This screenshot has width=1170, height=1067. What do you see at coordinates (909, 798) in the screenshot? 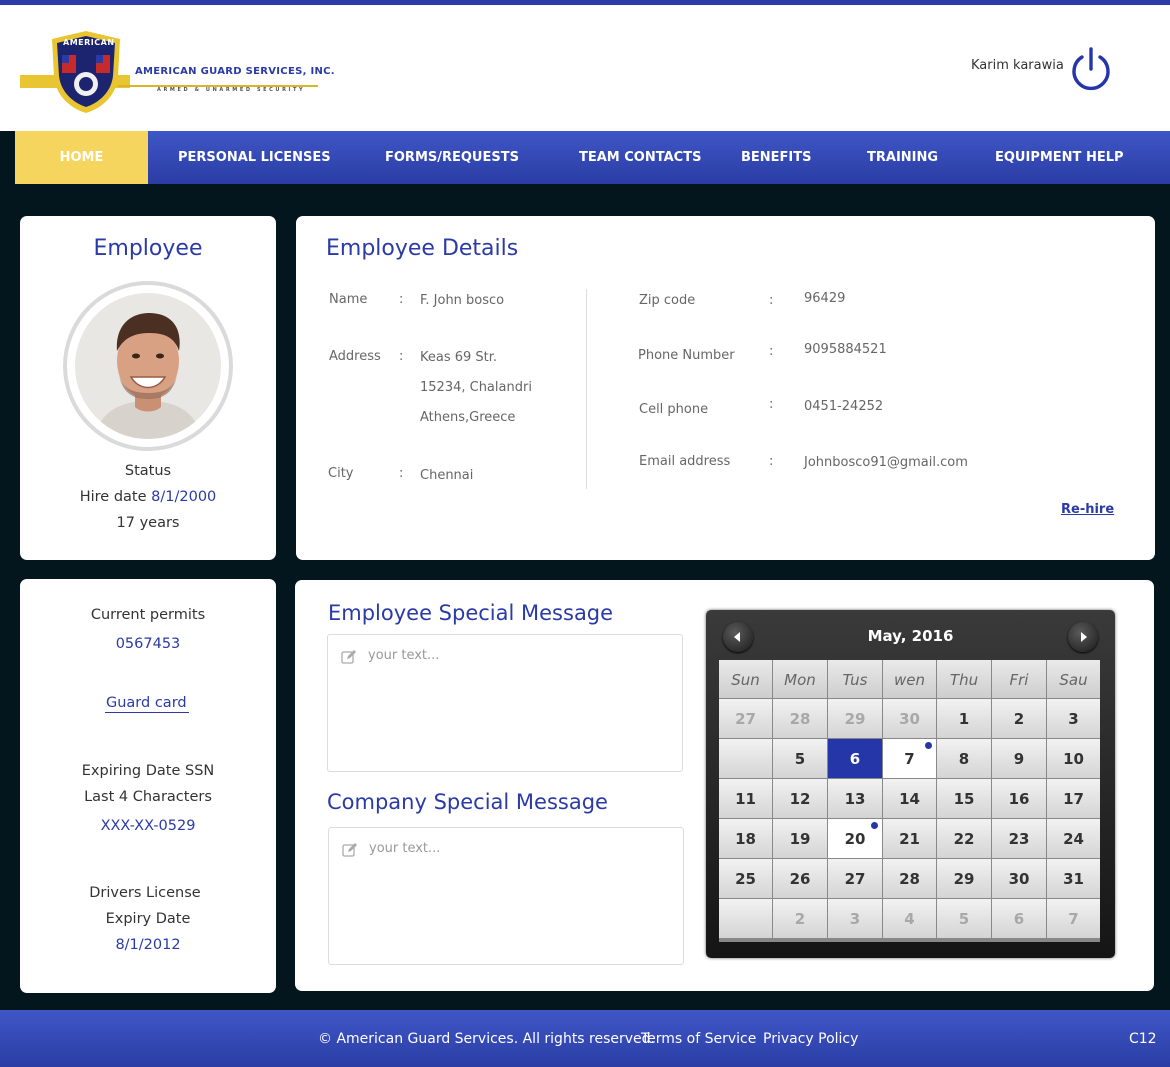
I see `calendar-day: 14` at bounding box center [909, 798].